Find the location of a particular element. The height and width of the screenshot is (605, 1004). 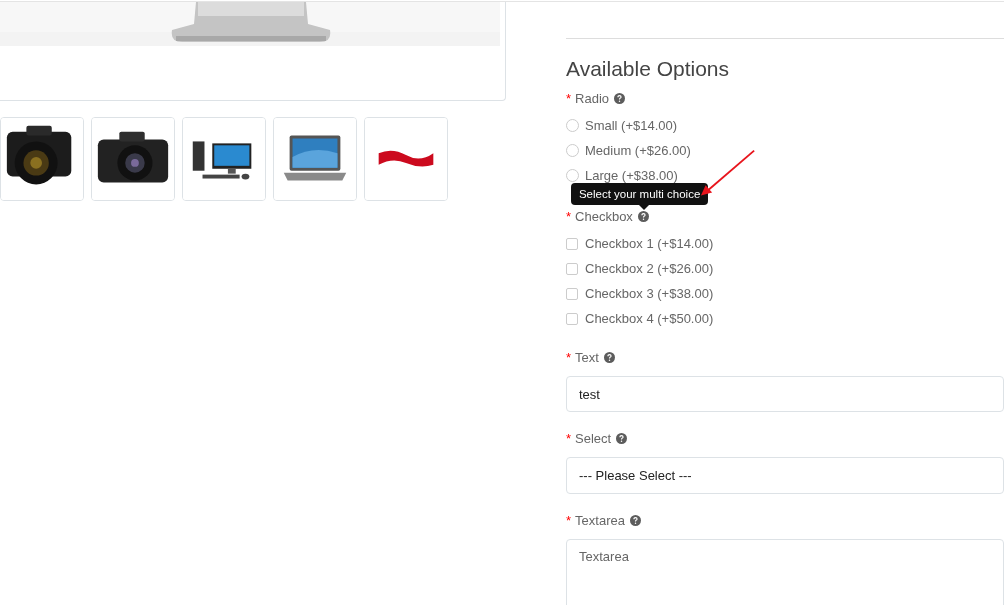

text-field: test is located at coordinates (785, 394).